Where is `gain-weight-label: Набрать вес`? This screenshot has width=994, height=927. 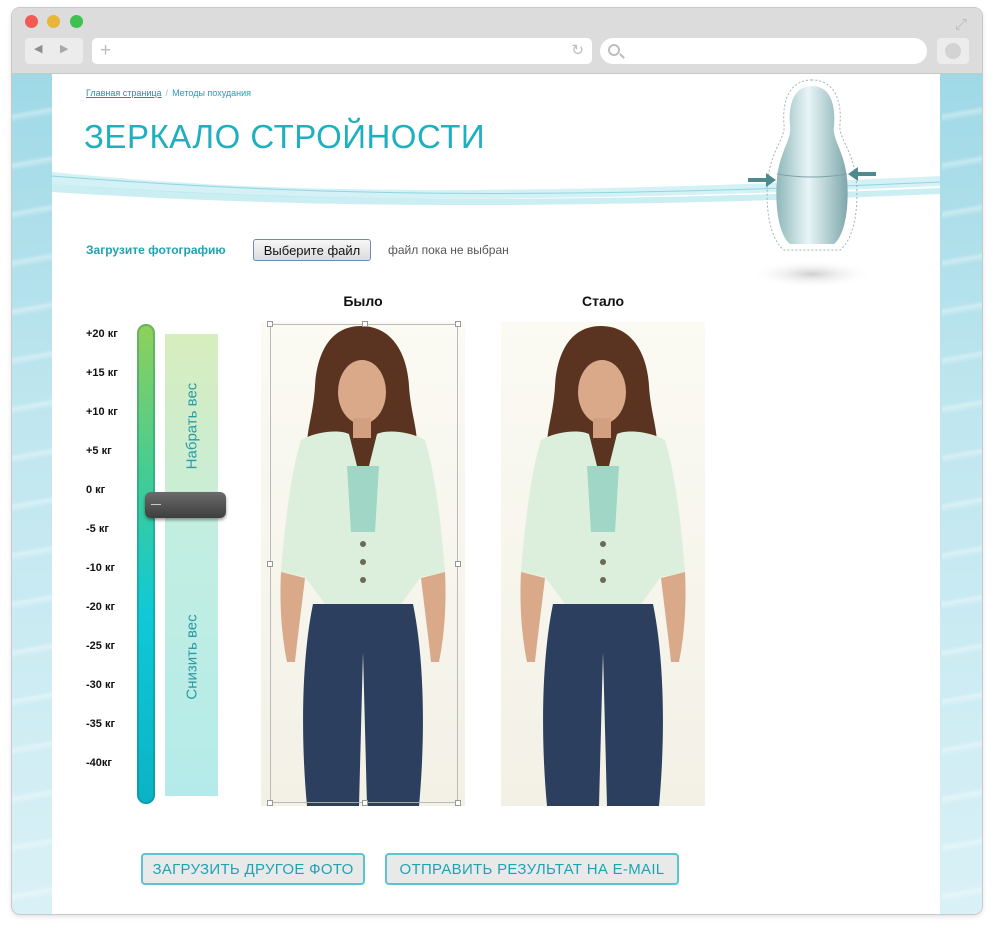
gain-weight-label: Набрать вес is located at coordinates (191, 426).